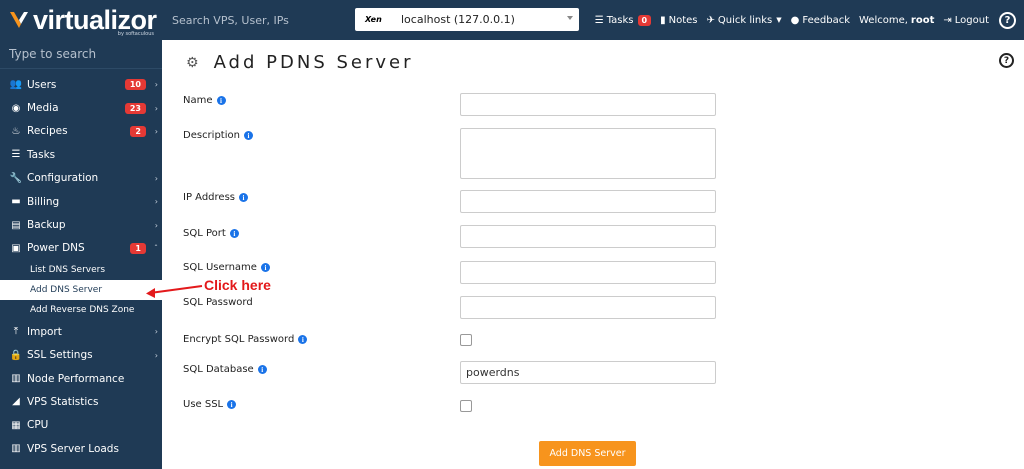 Image resolution: width=1024 pixels, height=469 pixels. What do you see at coordinates (204, 233) in the screenshot?
I see `port-label-text: SQL Port` at bounding box center [204, 233].